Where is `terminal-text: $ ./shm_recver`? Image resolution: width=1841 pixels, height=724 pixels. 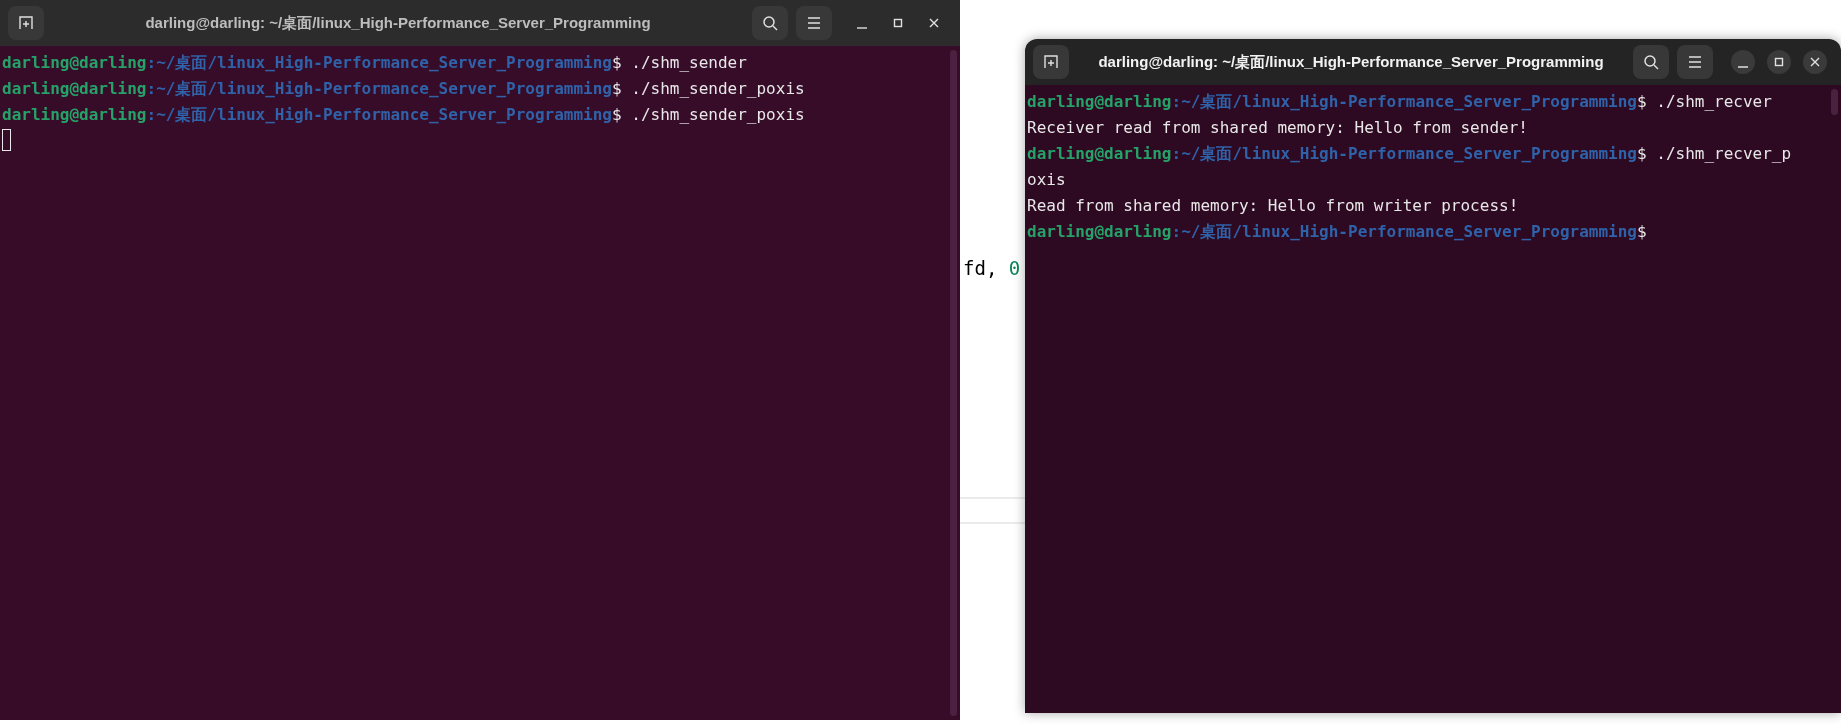 terminal-text: $ ./shm_recver is located at coordinates (1704, 102).